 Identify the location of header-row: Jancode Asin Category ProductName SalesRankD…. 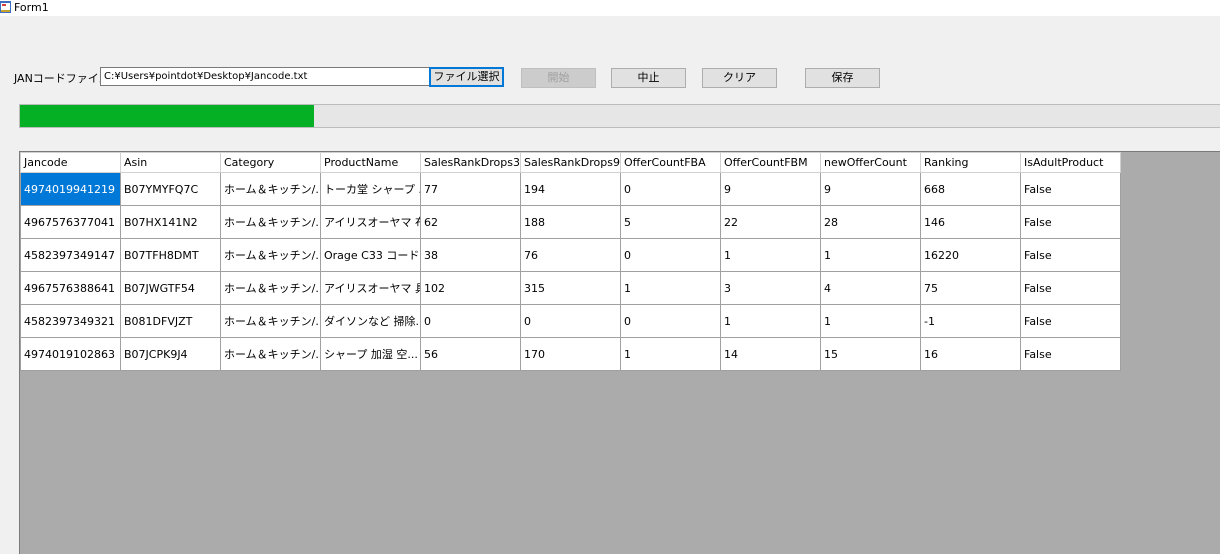
(570, 162).